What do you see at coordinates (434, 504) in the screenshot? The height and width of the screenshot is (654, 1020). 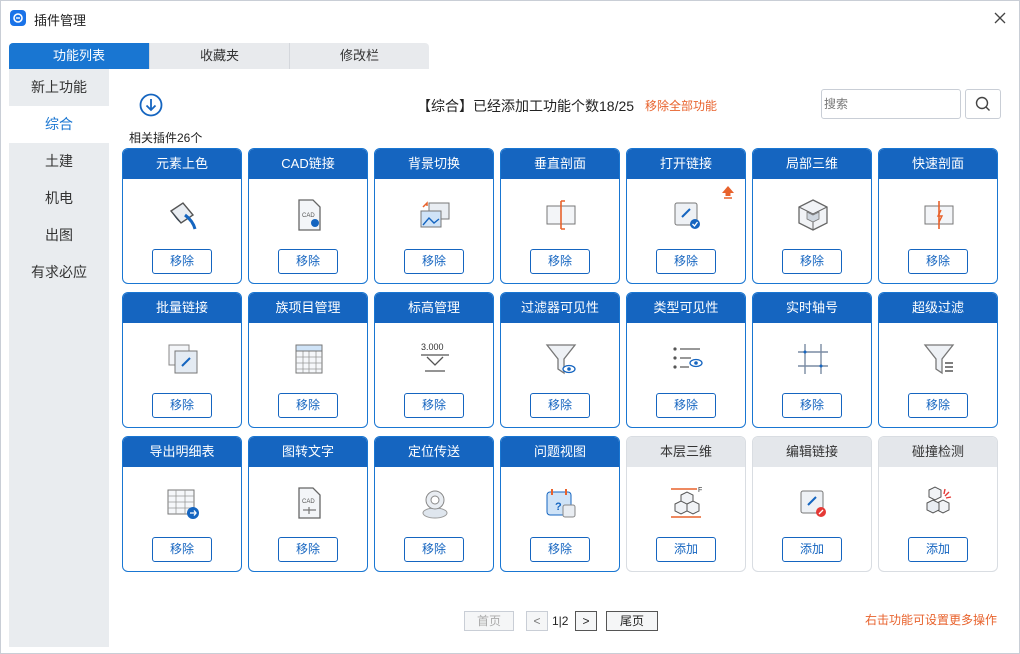 I see `plugin-card: 定位传送 移除` at bounding box center [434, 504].